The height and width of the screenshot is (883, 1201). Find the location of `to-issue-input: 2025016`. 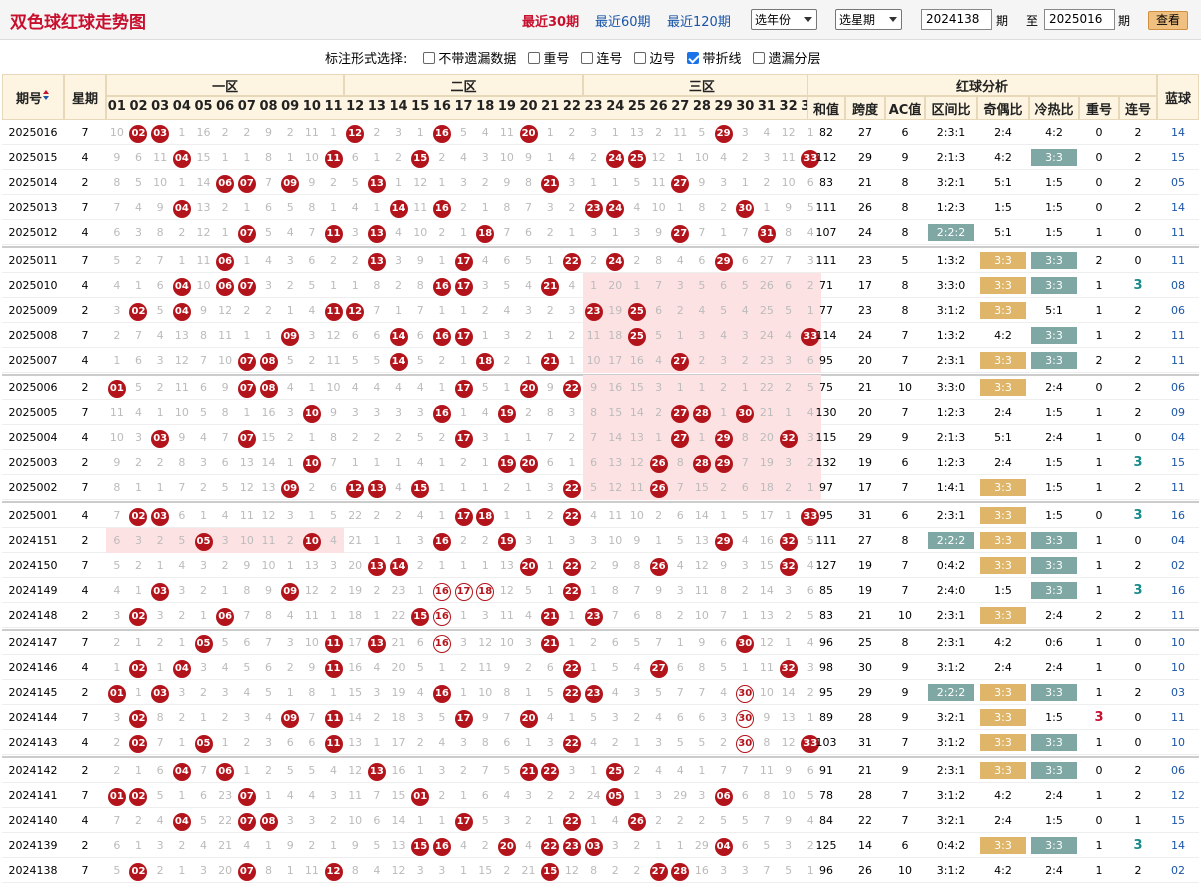

to-issue-input: 2025016 is located at coordinates (1079, 19).